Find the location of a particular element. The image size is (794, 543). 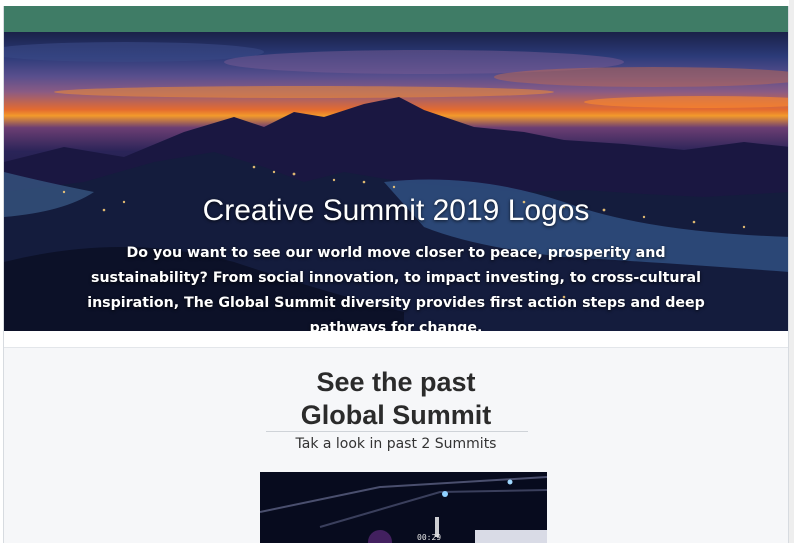

conference-stage-image is located at coordinates (403, 507).